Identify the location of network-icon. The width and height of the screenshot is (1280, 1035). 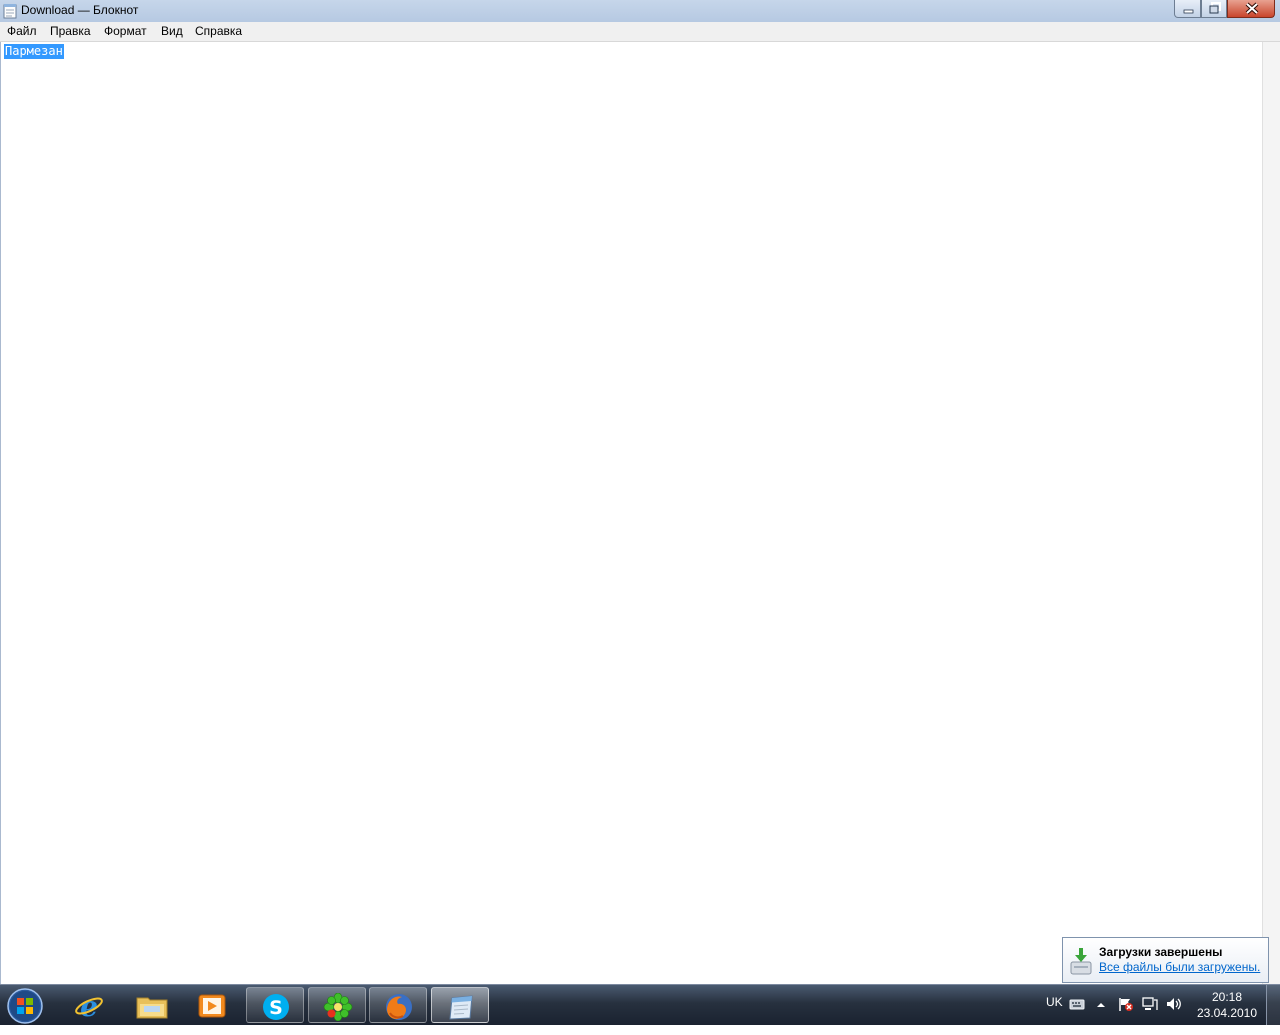
(1150, 1004).